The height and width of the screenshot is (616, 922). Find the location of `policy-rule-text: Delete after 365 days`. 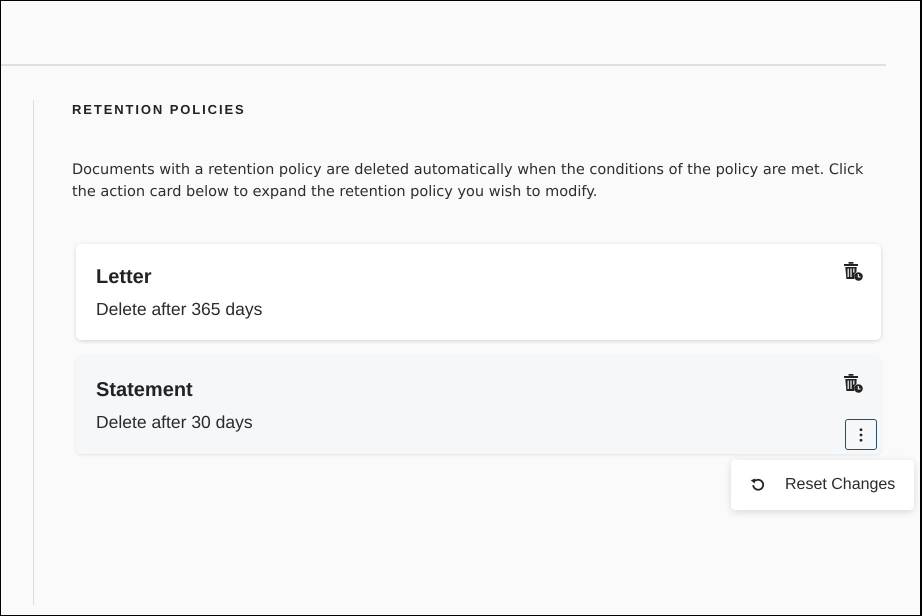

policy-rule-text: Delete after 365 days is located at coordinates (179, 309).